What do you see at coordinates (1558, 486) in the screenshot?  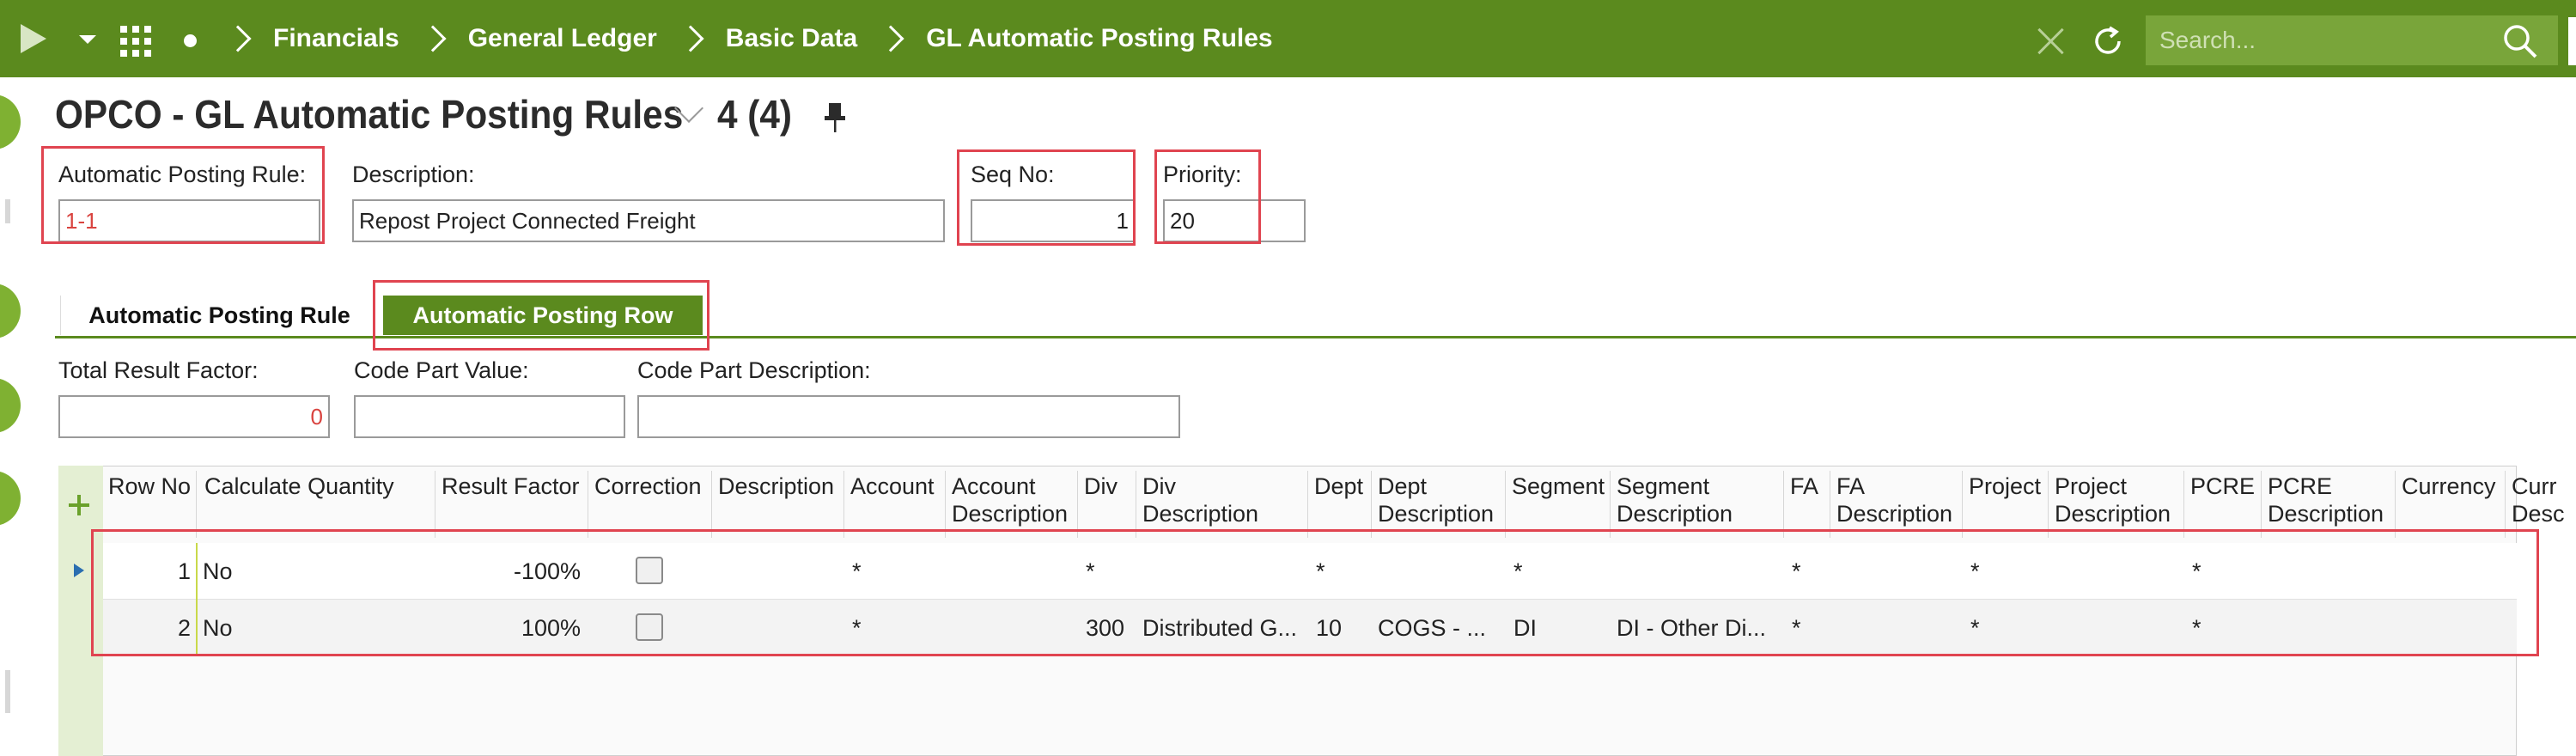 I see `column-header-segment: Segment` at bounding box center [1558, 486].